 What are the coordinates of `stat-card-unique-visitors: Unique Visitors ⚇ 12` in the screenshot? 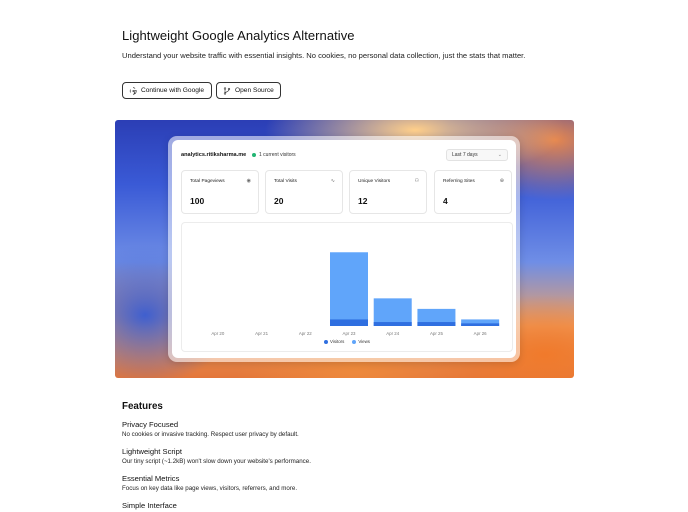 It's located at (388, 192).